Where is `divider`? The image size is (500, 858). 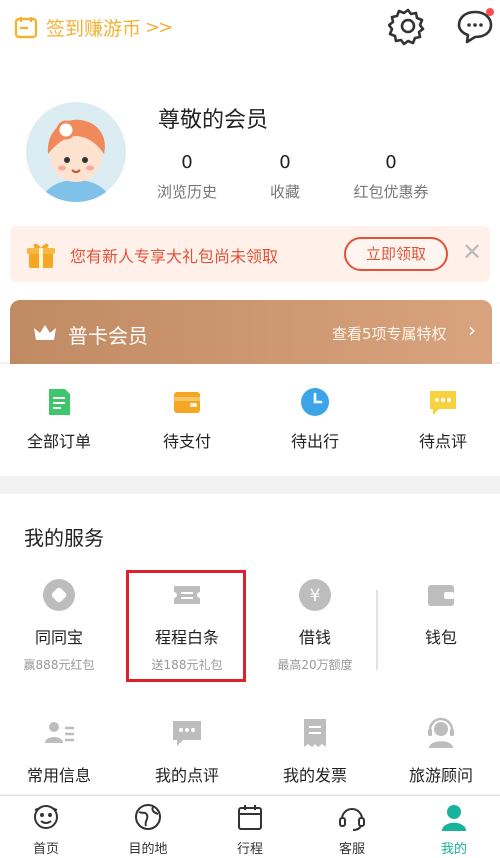
divider is located at coordinates (380, 630).